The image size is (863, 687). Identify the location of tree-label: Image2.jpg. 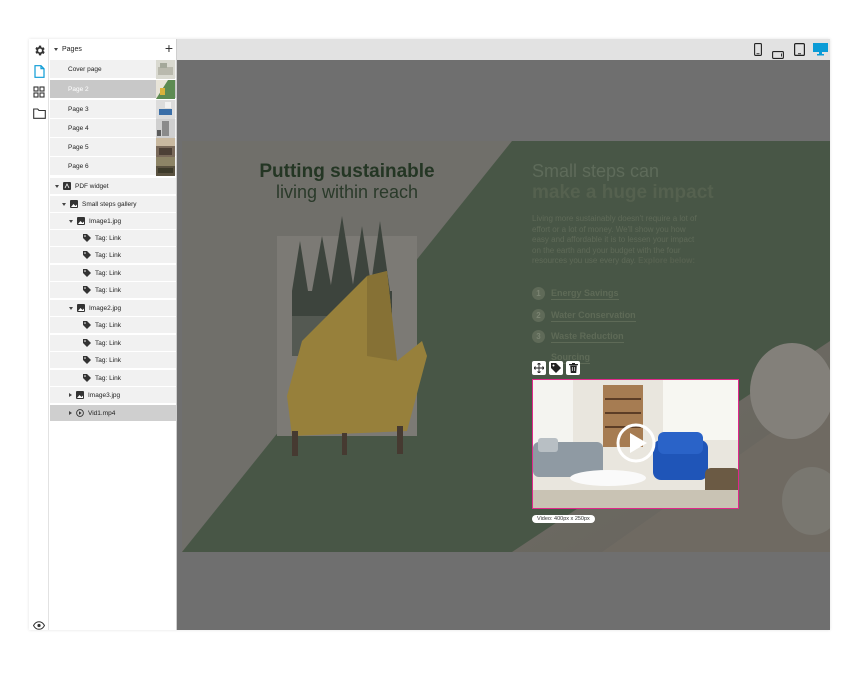
(105, 308).